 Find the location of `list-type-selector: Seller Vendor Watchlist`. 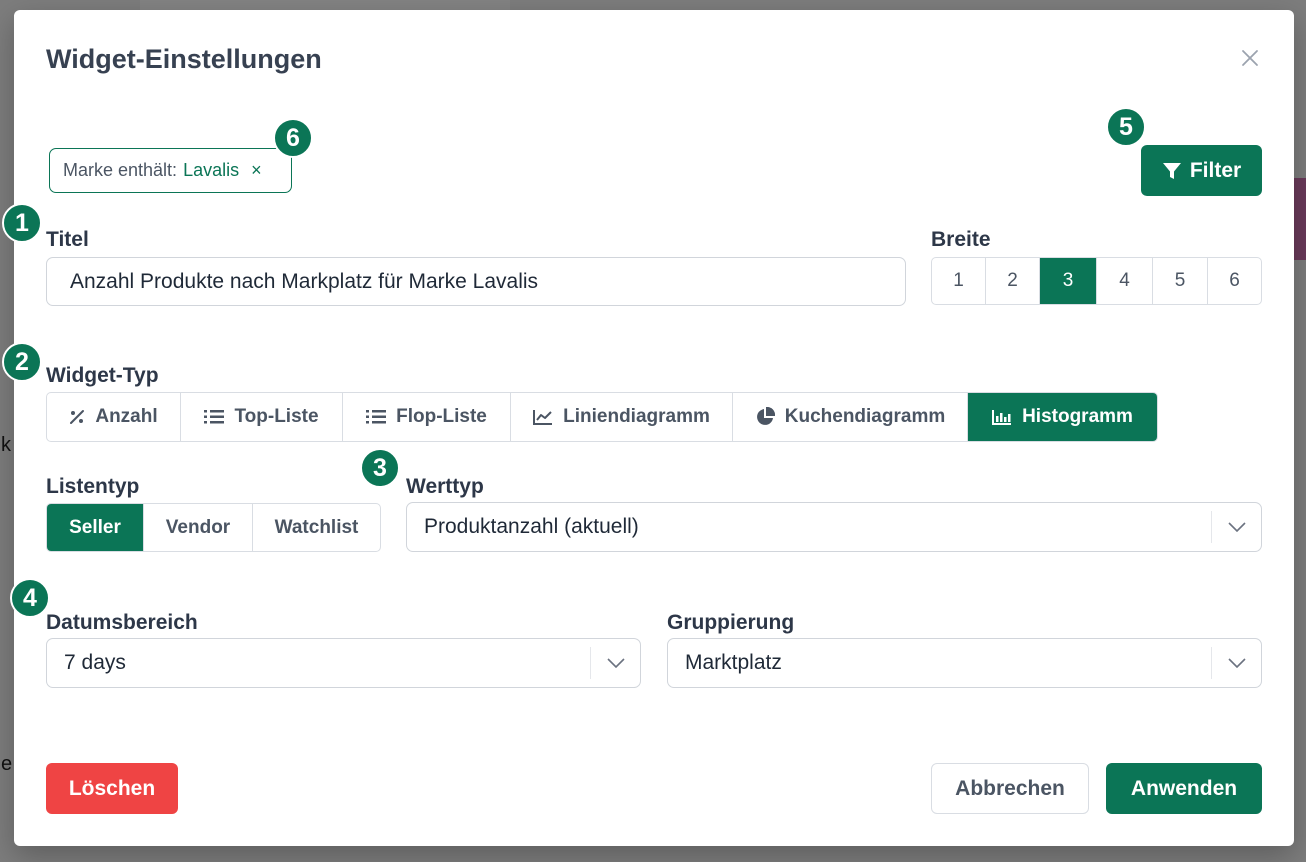

list-type-selector: Seller Vendor Watchlist is located at coordinates (213, 527).